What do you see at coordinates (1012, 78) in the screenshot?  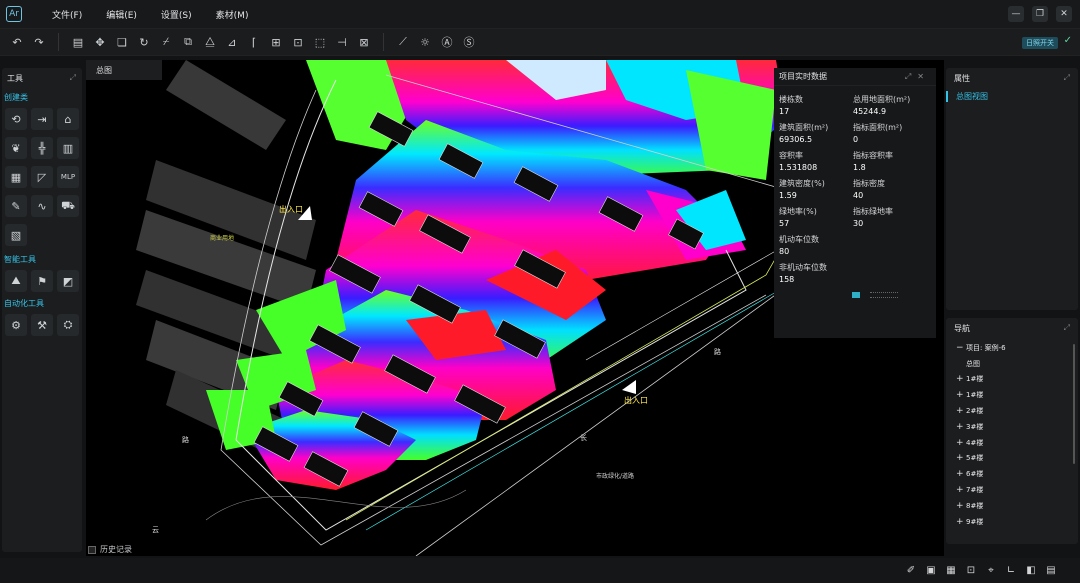 I see `properties-header: 属性 ⤢` at bounding box center [1012, 78].